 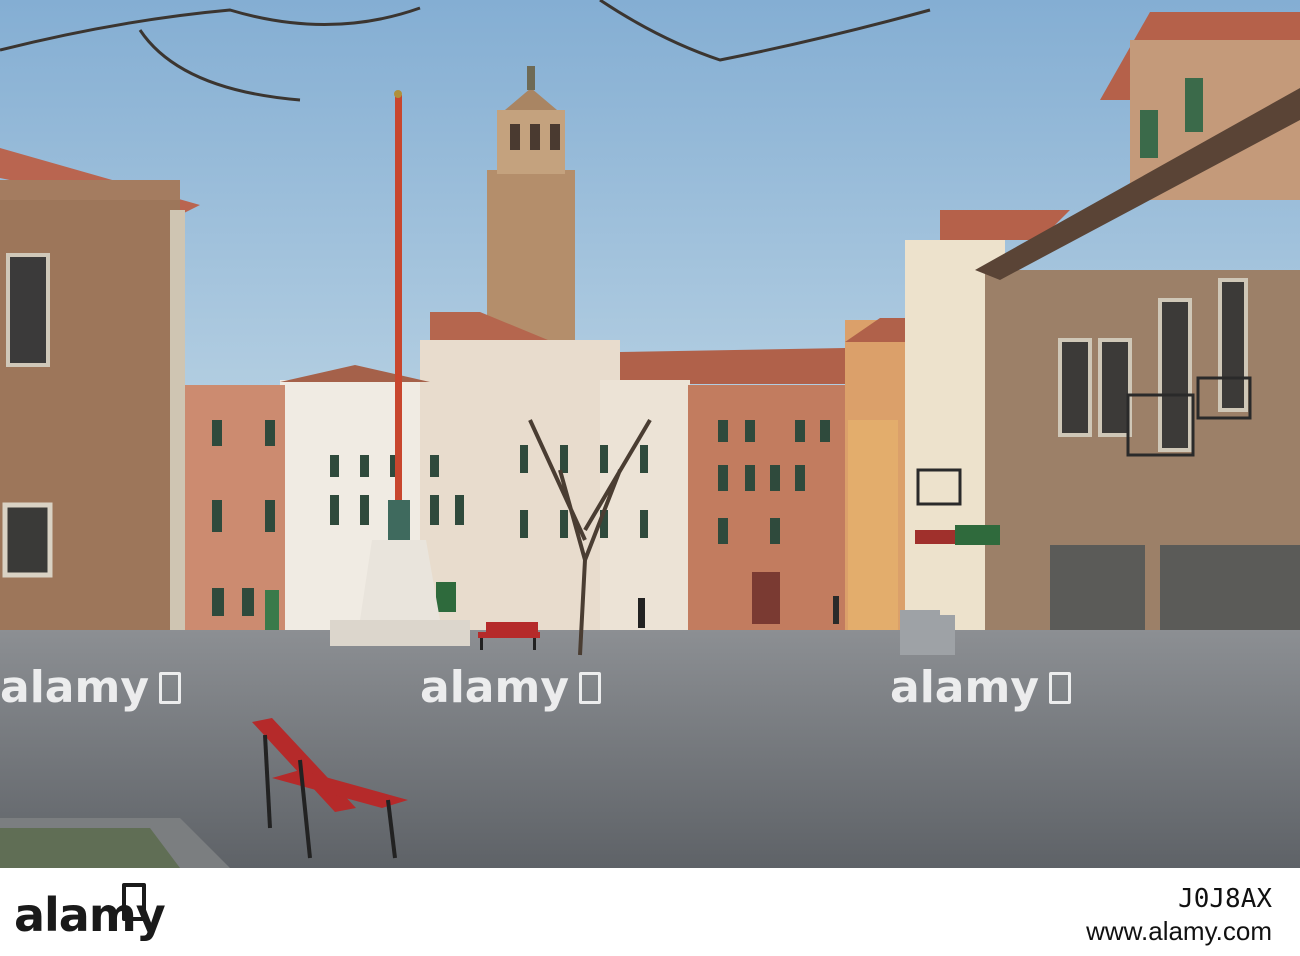 I want to click on brand-logo-icon, so click(x=134, y=902).